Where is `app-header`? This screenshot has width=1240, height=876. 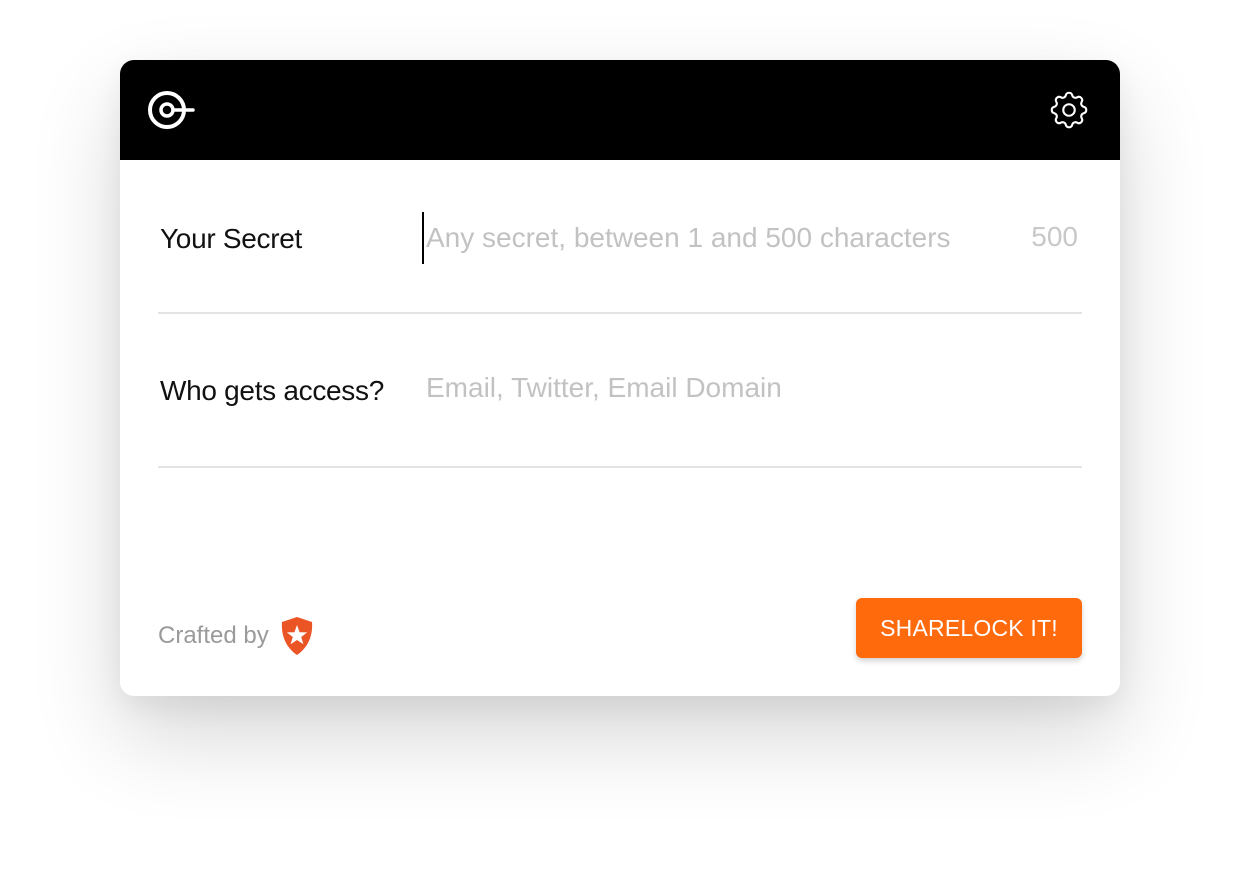
app-header is located at coordinates (620, 110).